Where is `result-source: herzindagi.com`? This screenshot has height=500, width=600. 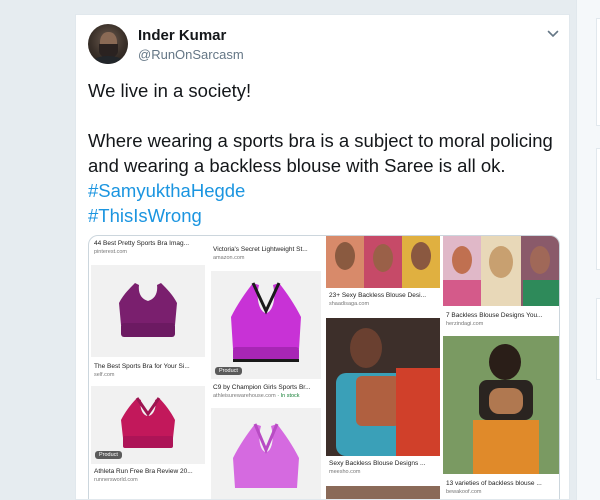
result-source: herzindagi.com is located at coordinates (465, 324).